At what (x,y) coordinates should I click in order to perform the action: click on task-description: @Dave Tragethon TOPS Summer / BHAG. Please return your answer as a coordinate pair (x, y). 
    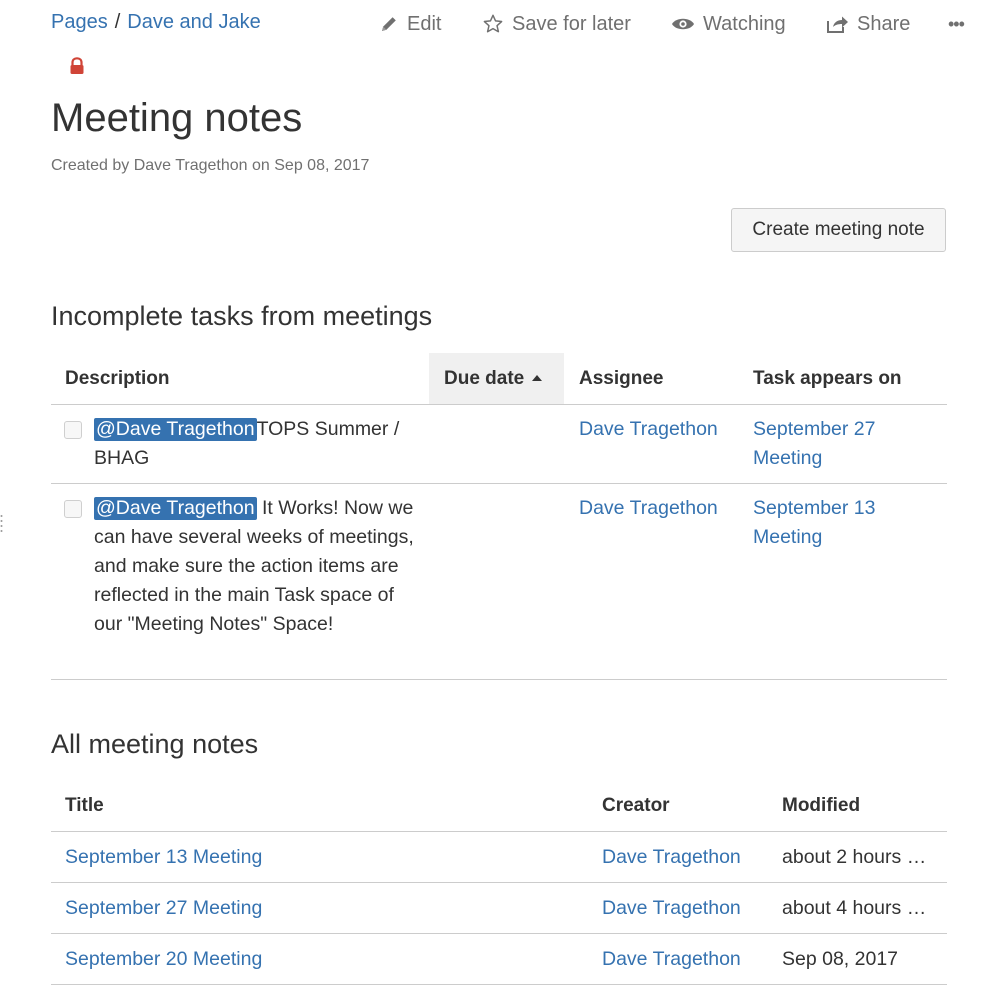
    Looking at the image, I should click on (247, 443).